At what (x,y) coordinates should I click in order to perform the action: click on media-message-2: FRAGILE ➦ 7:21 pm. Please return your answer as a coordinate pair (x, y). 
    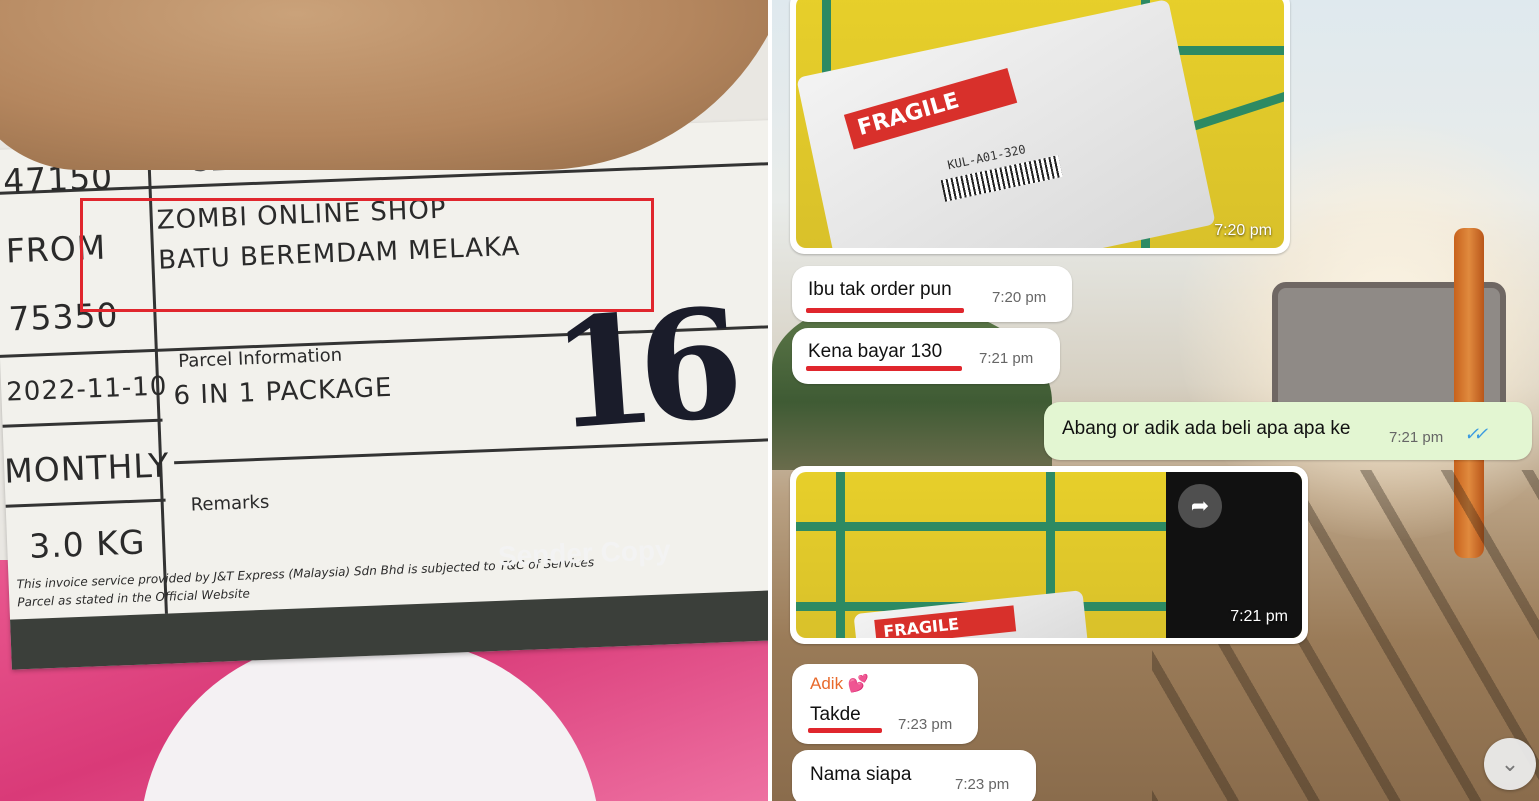
    Looking at the image, I should click on (1049, 555).